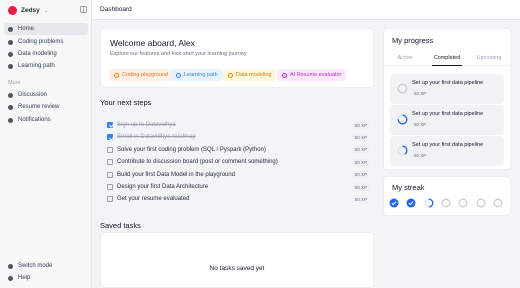 The width and height of the screenshot is (520, 288). Describe the element at coordinates (37, 54) in the screenshot. I see `sidebar-item-label: Data modeling` at that location.